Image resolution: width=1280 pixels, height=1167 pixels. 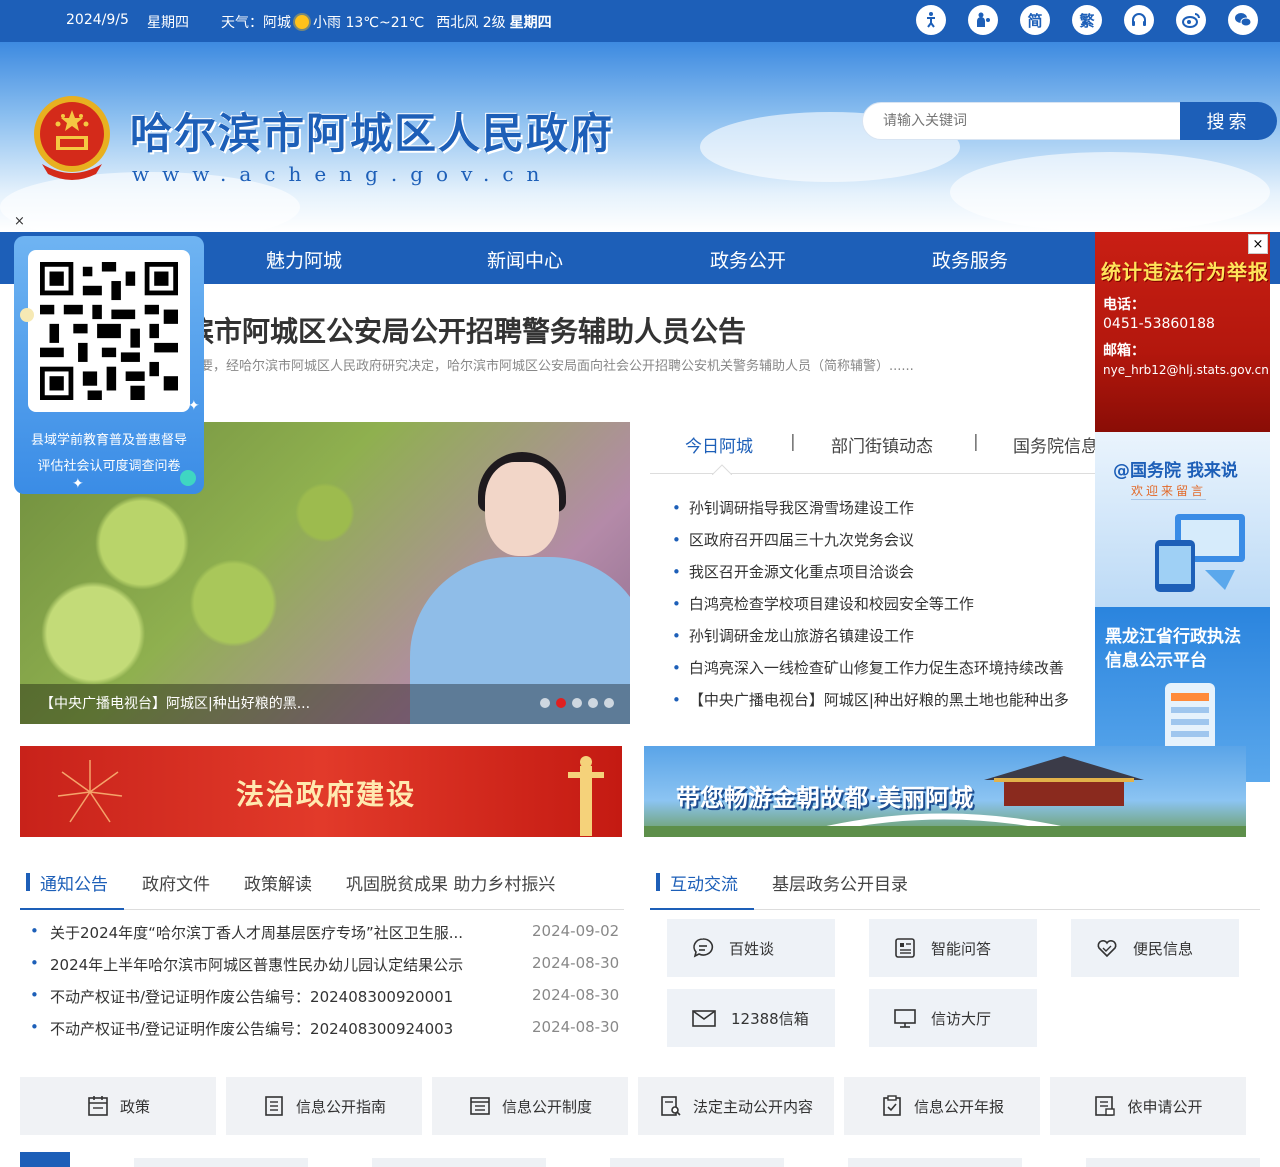 I want to click on stats-email-label: 邮箱：, so click(x=1124, y=351).